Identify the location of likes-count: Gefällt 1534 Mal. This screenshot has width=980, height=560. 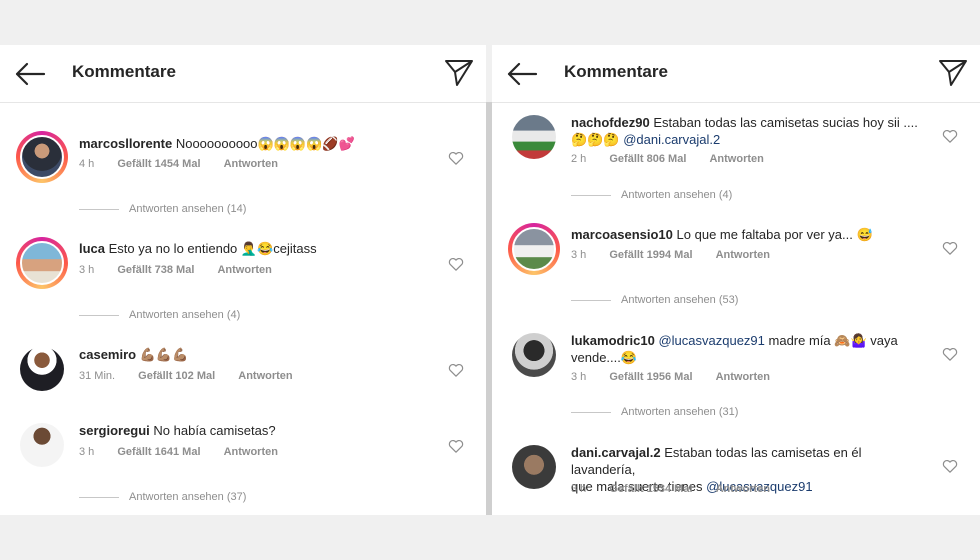
(650, 489).